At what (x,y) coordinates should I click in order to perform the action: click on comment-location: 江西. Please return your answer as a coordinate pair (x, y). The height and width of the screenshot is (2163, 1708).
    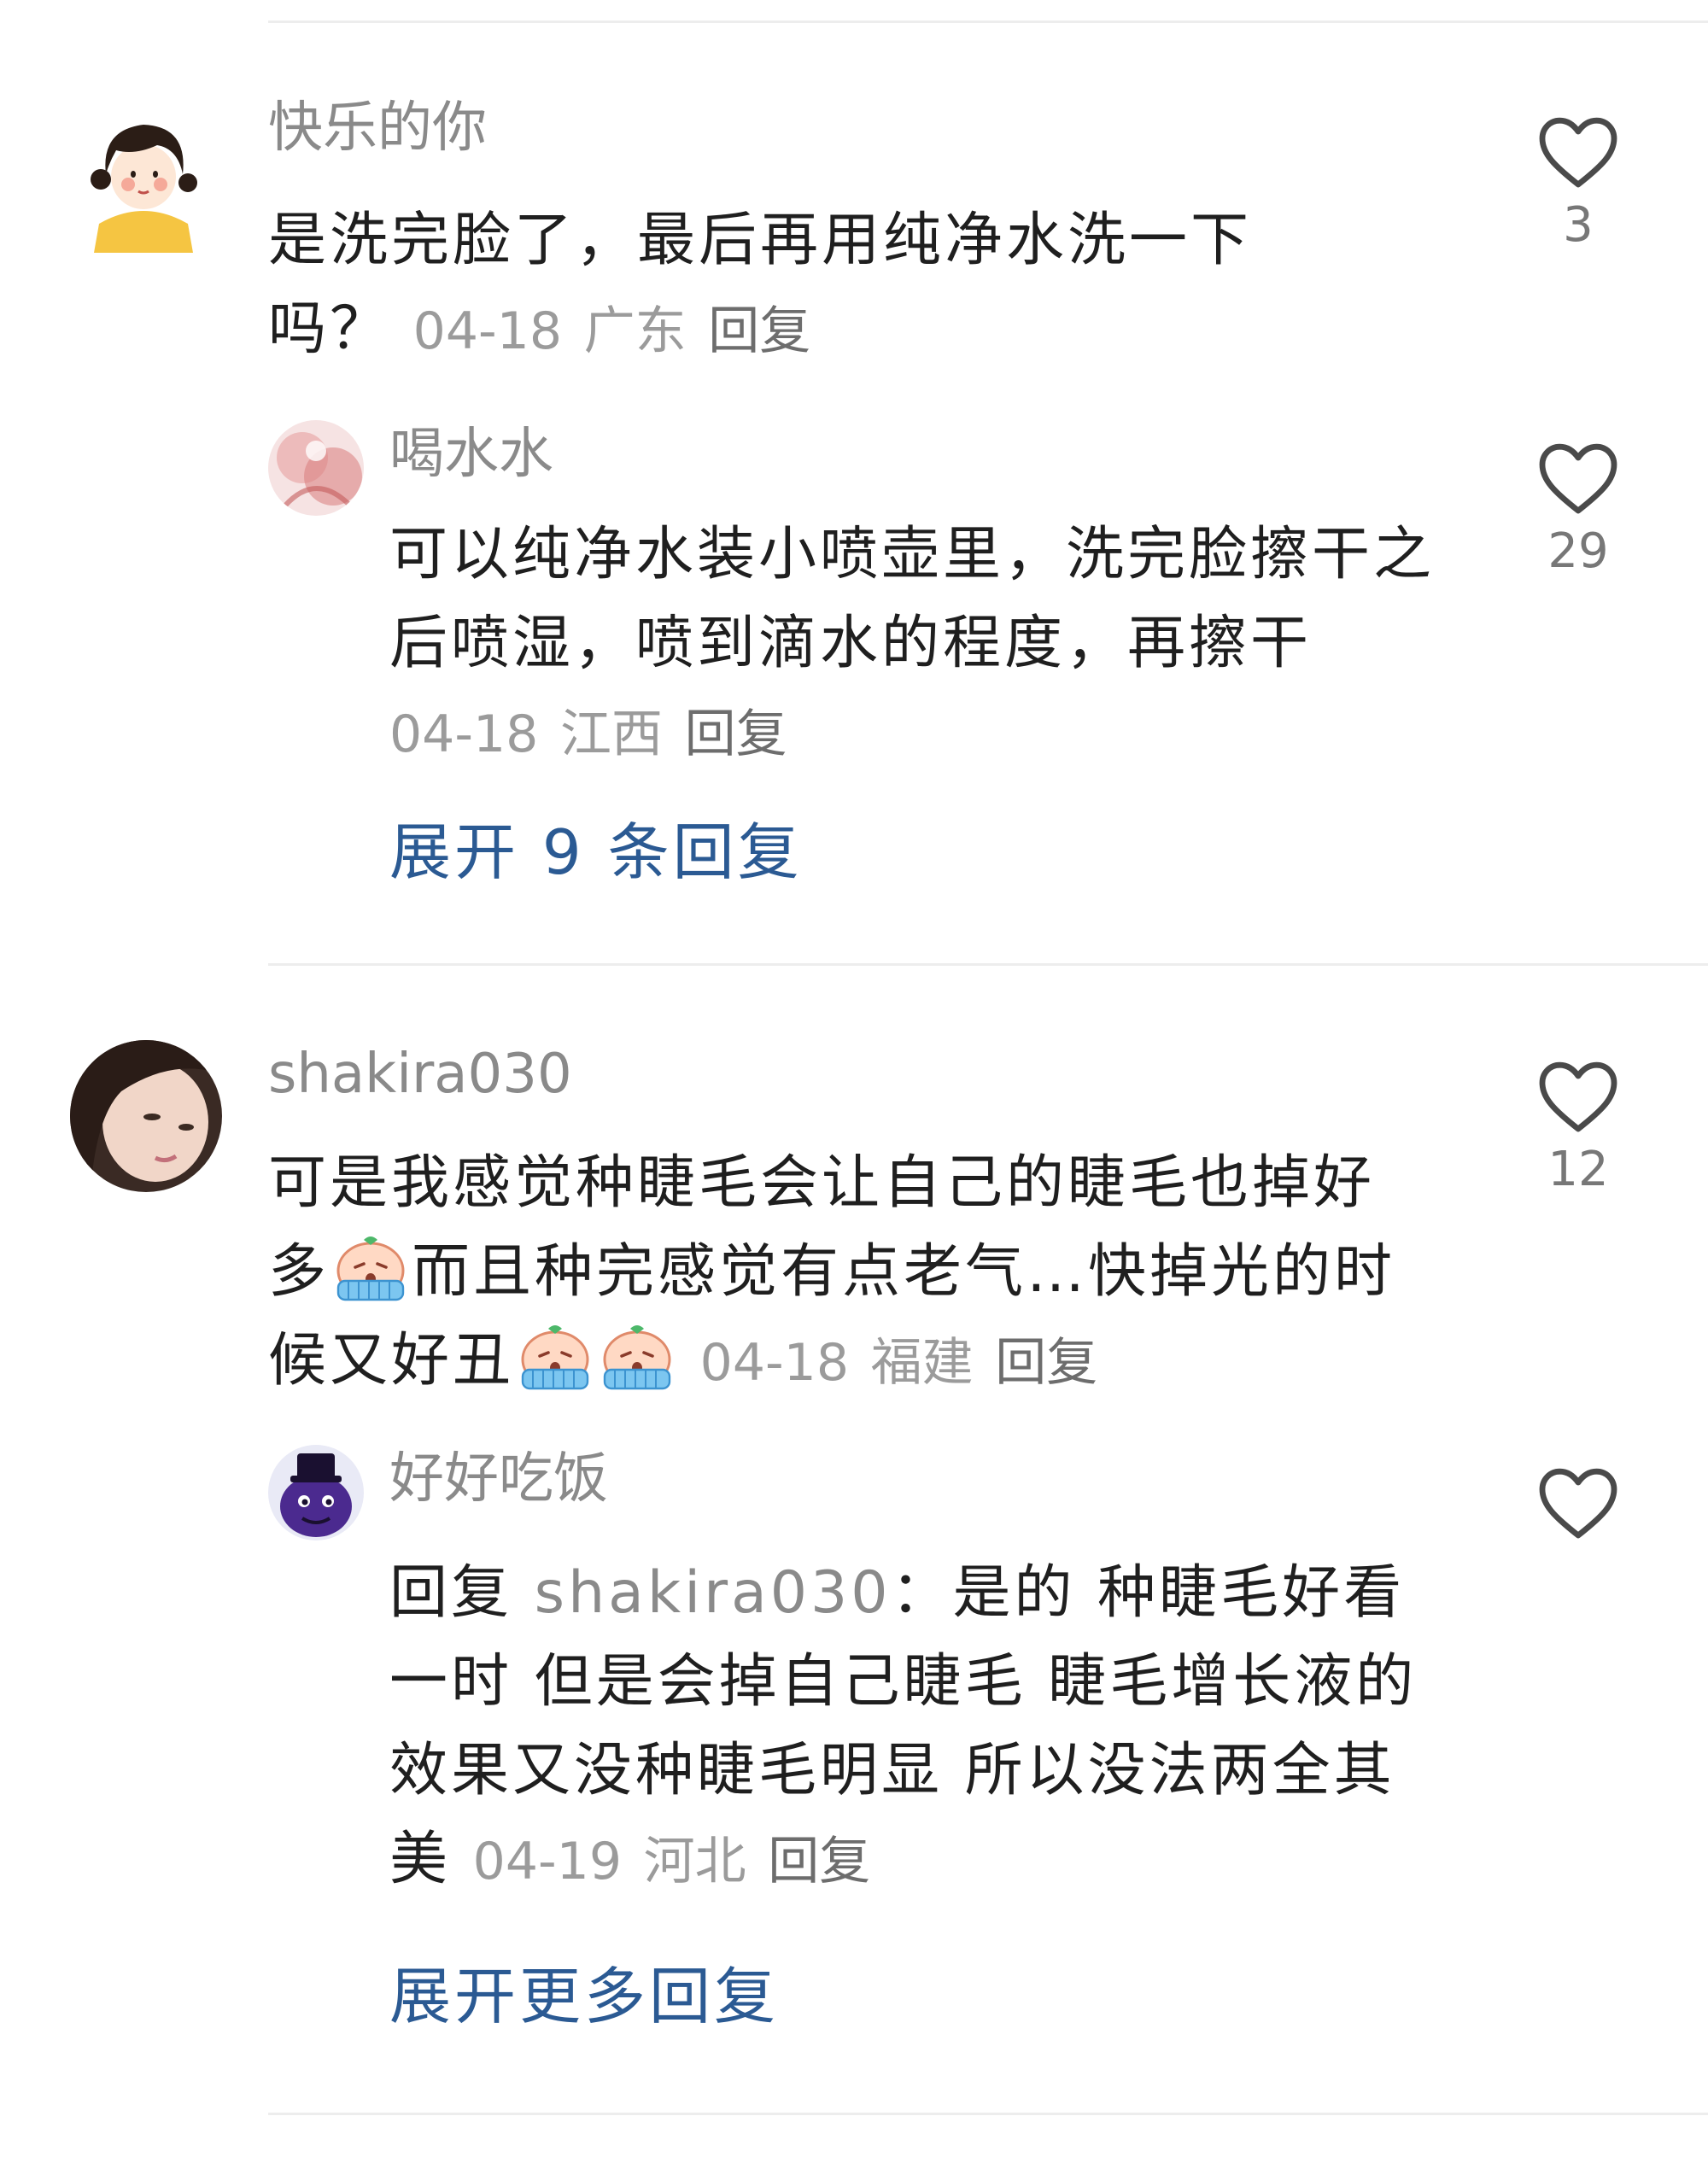
    Looking at the image, I should click on (611, 734).